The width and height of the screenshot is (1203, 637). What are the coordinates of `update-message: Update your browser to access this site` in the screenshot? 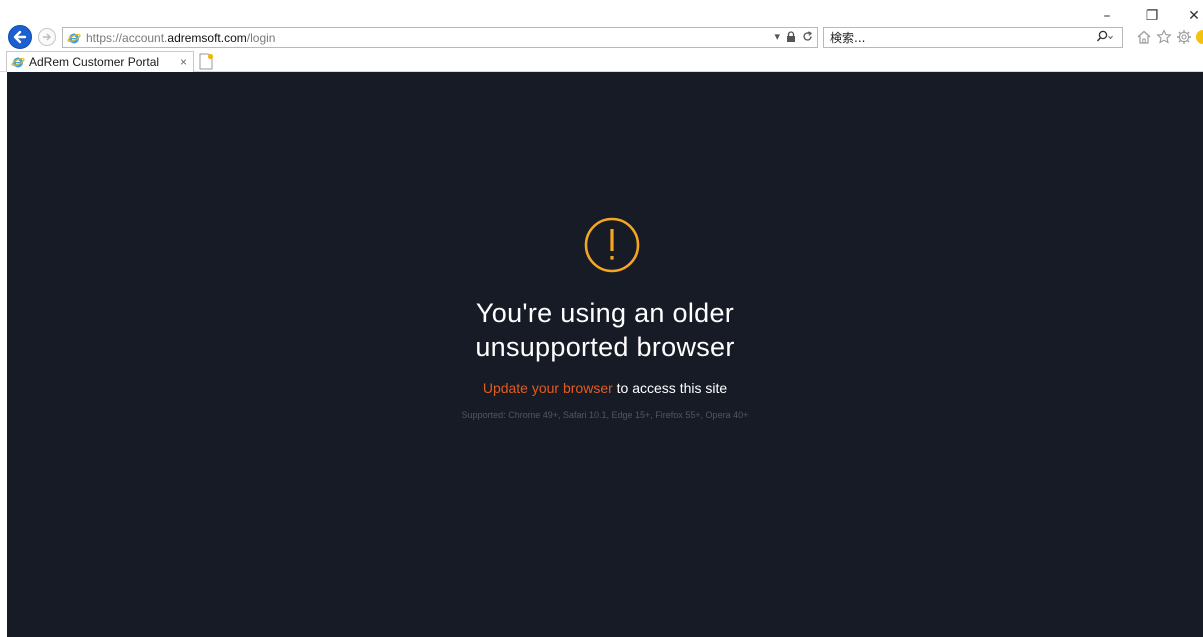 It's located at (605, 388).